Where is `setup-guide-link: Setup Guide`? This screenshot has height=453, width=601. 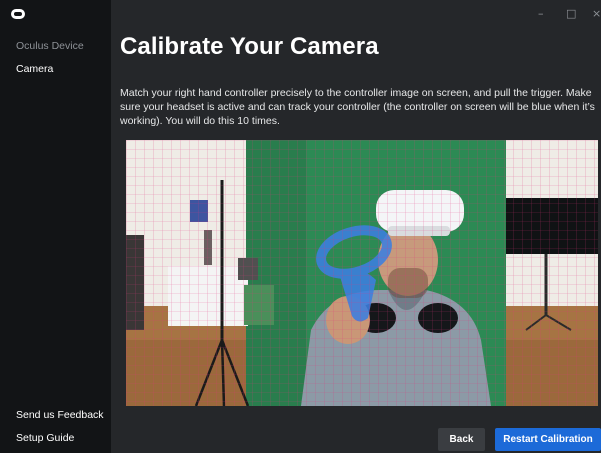 setup-guide-link: Setup Guide is located at coordinates (45, 438).